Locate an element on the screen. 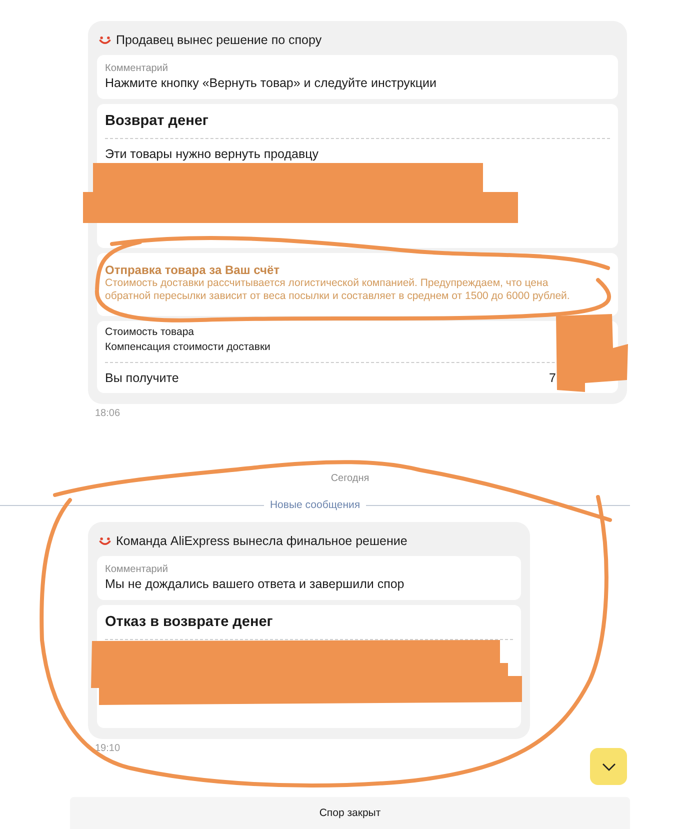  summary-label: Компенсация стоимости доставки is located at coordinates (188, 347).